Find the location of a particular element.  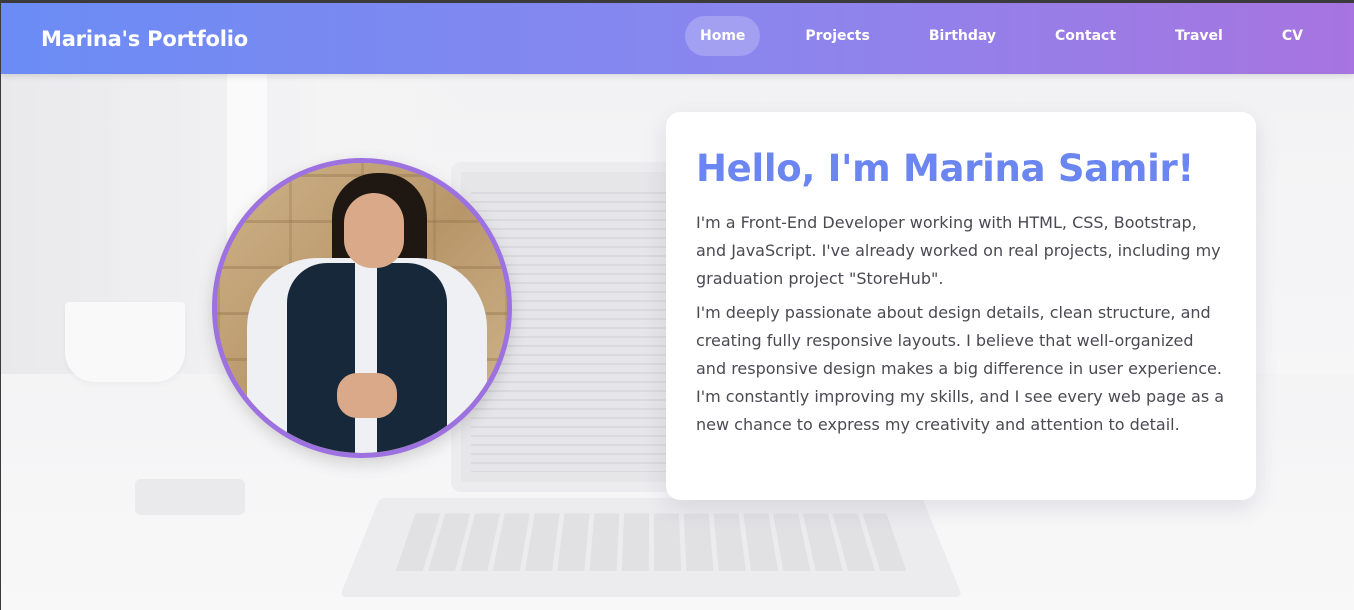

photo-vest-opening is located at coordinates (366, 358).